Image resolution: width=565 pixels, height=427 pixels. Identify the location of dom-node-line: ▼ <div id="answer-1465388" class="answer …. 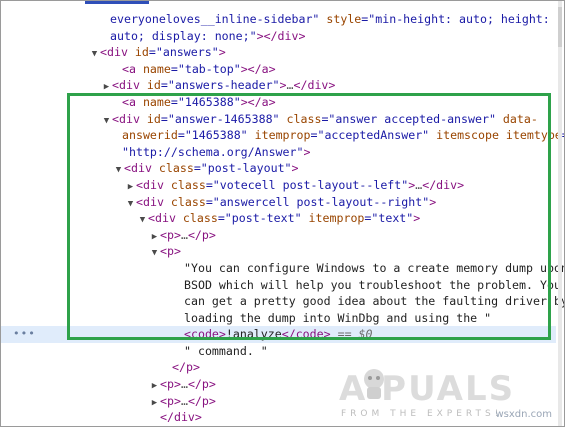
(278, 119).